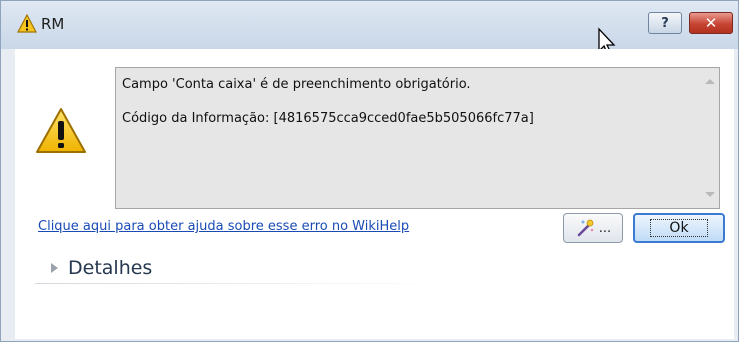 This screenshot has width=739, height=342. I want to click on wand-icon, so click(585, 228).